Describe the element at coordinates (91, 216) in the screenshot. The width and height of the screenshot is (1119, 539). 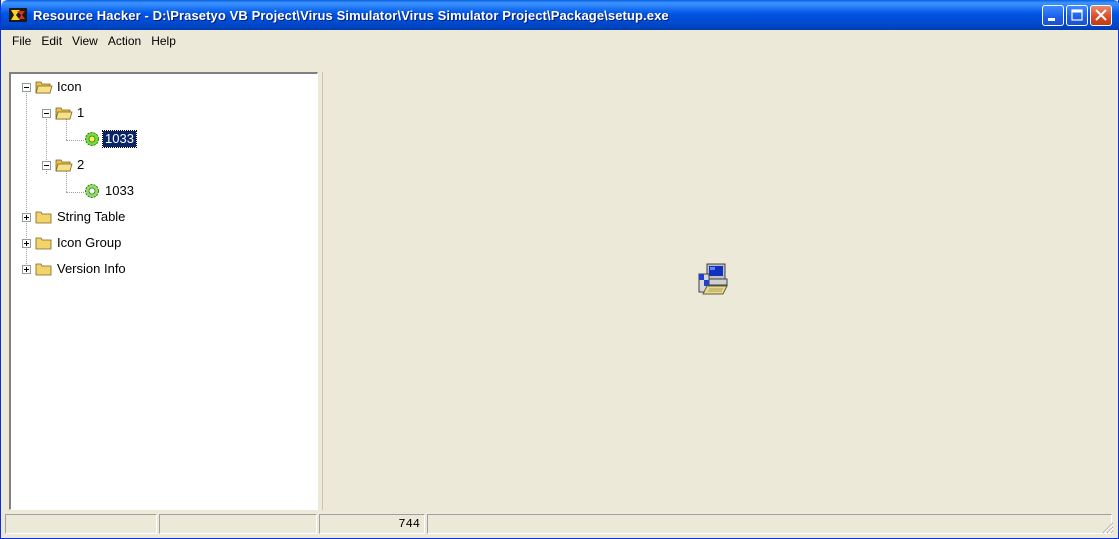
I see `tree-item-label: String Table` at that location.